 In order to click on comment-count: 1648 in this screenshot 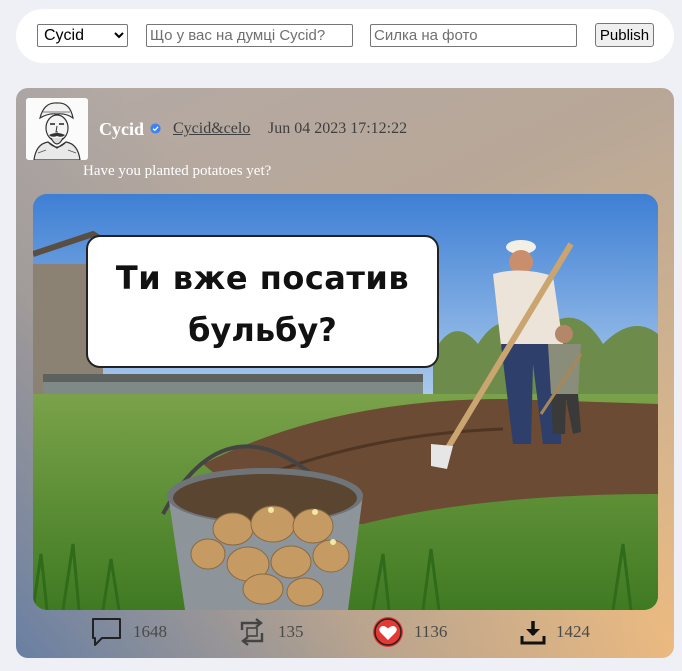, I will do `click(150, 631)`.